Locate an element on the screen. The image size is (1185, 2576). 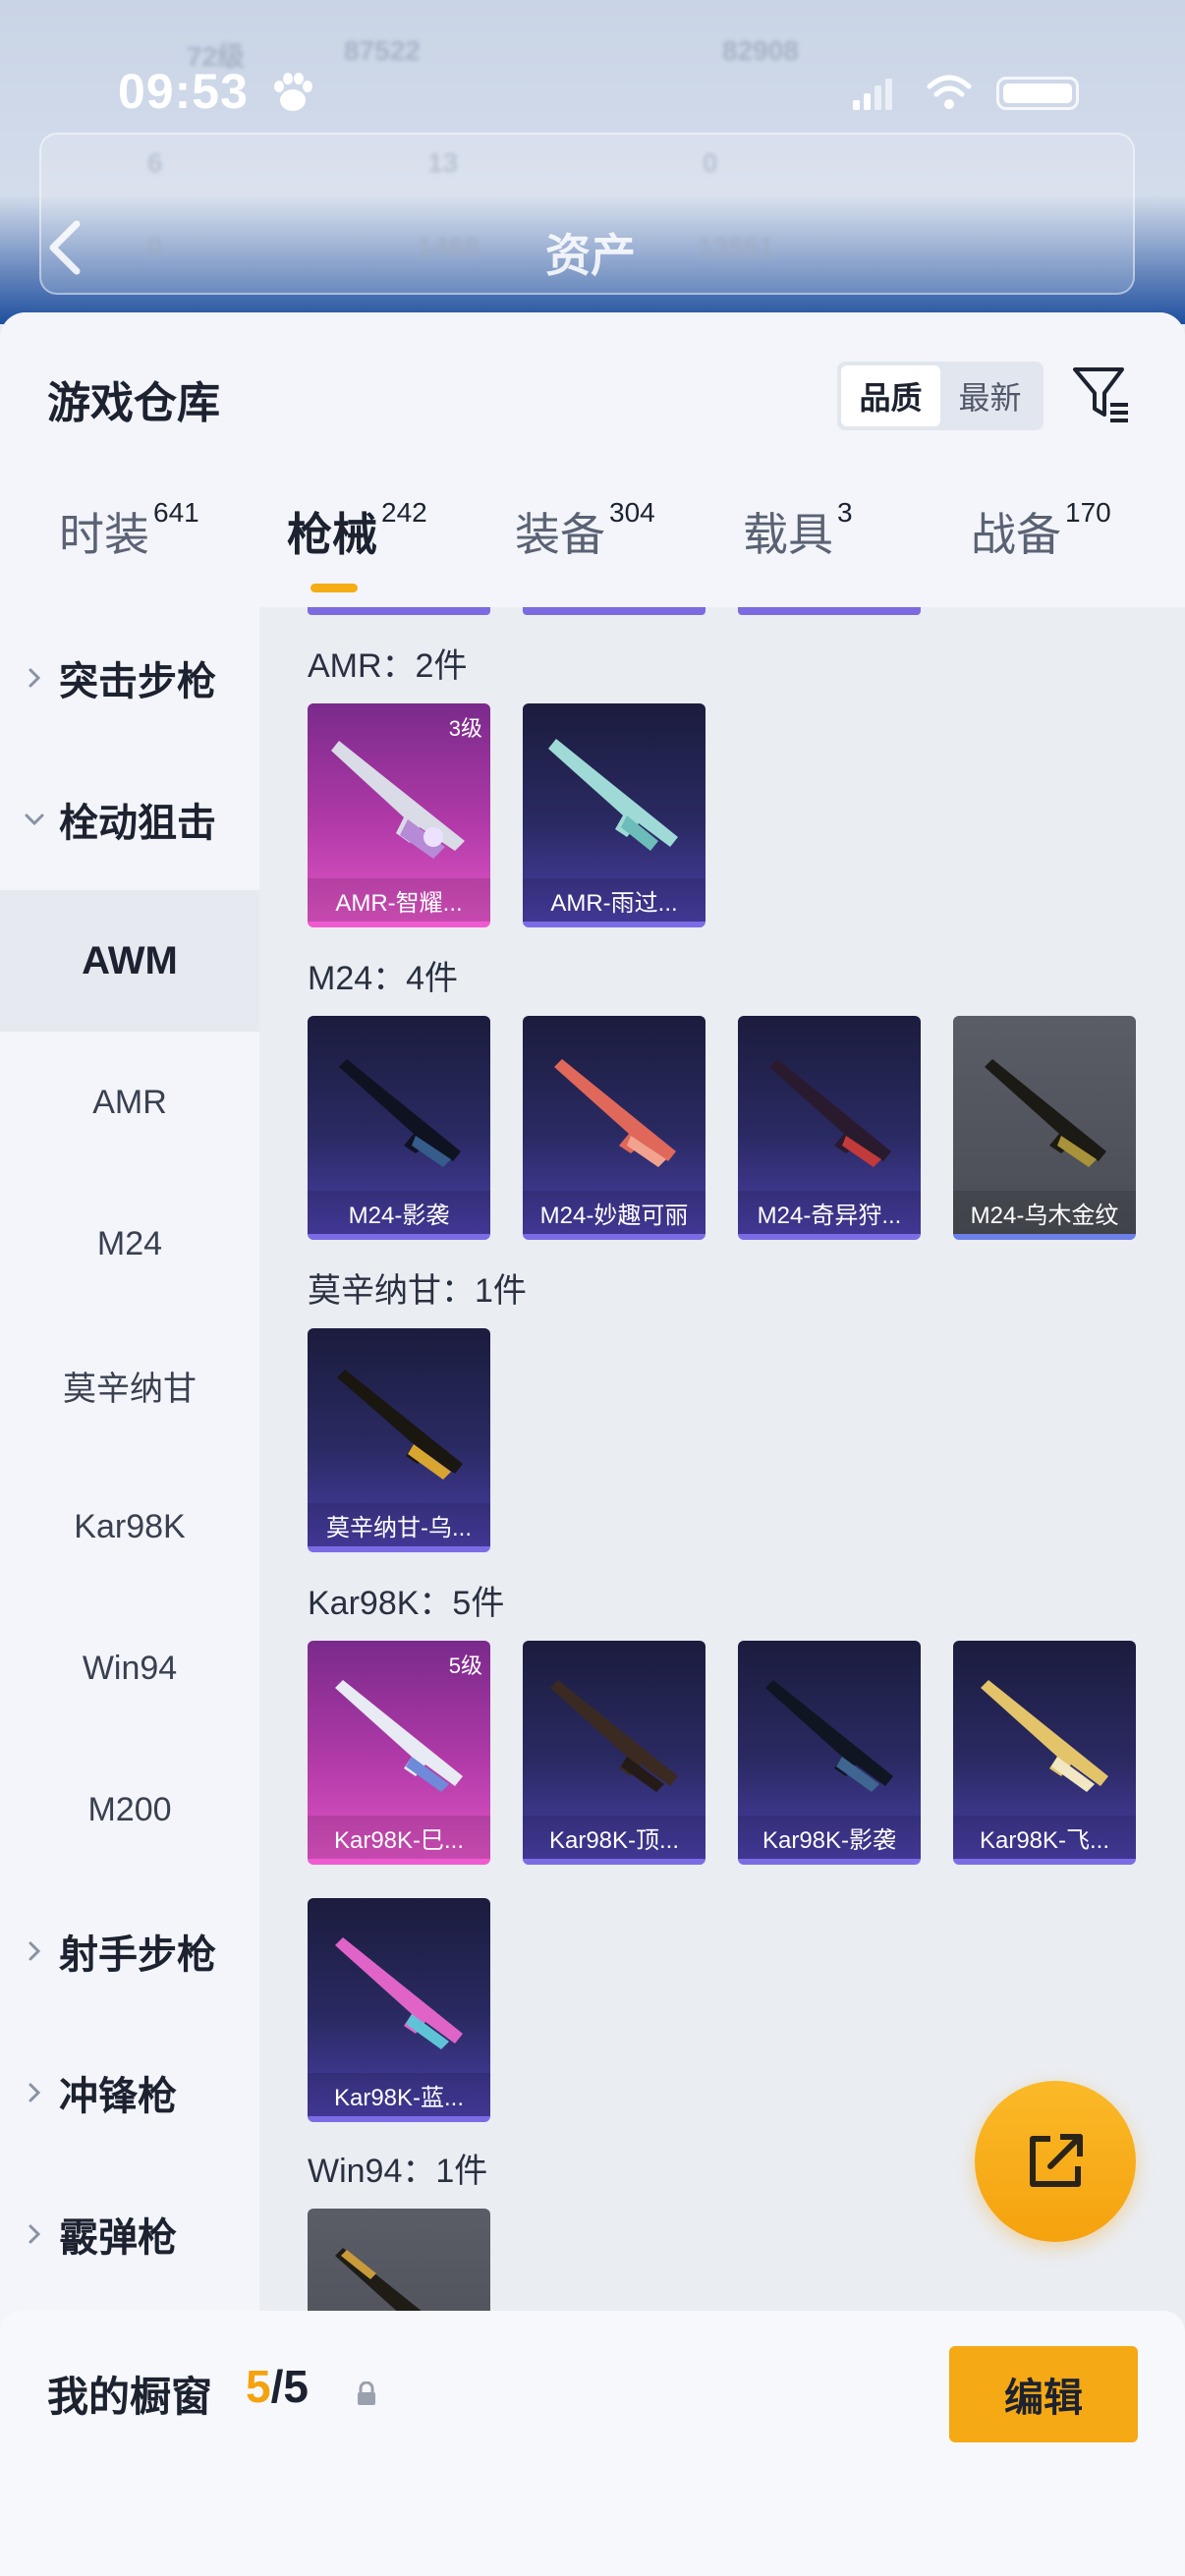
subcategory-kar98k: Kar98K is located at coordinates (130, 1526).